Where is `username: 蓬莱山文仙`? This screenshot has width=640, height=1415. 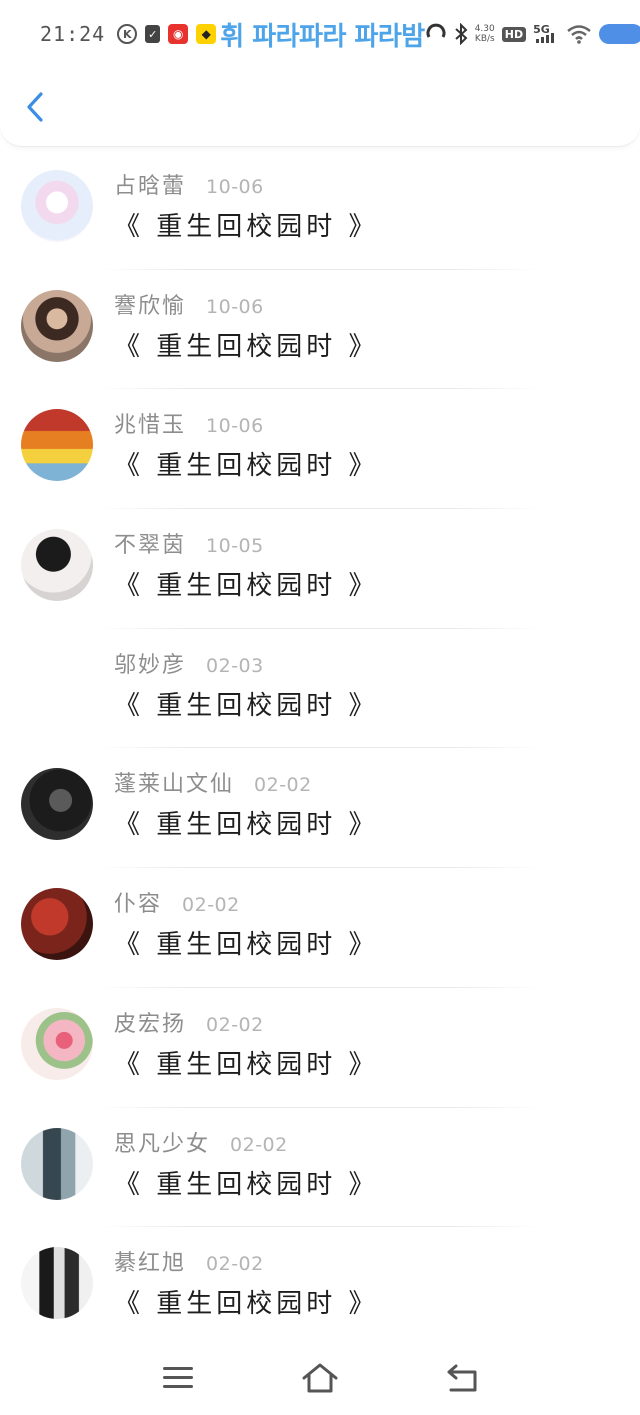 username: 蓬莱山文仙 is located at coordinates (174, 782).